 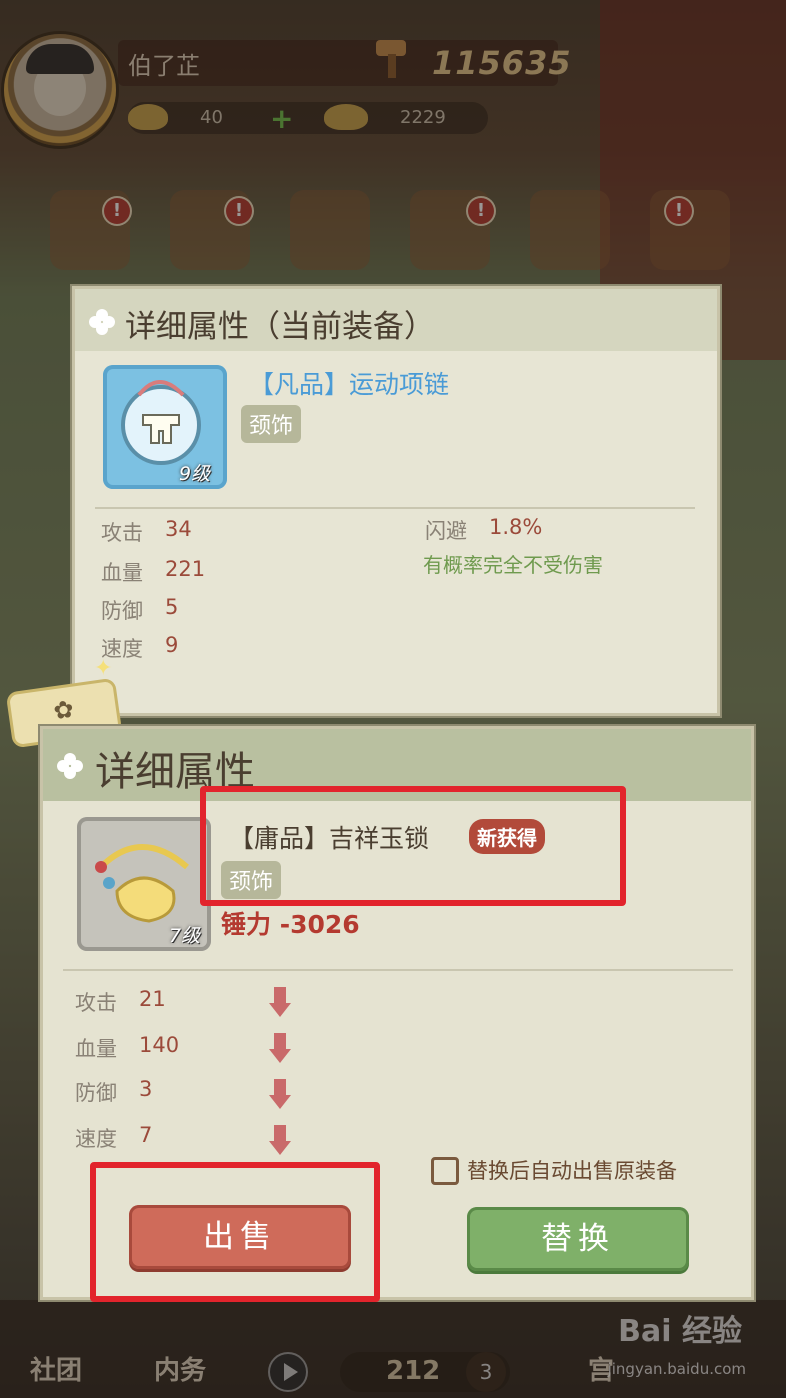 What do you see at coordinates (445, 1171) in the screenshot?
I see `auto-sell-checkbox` at bounding box center [445, 1171].